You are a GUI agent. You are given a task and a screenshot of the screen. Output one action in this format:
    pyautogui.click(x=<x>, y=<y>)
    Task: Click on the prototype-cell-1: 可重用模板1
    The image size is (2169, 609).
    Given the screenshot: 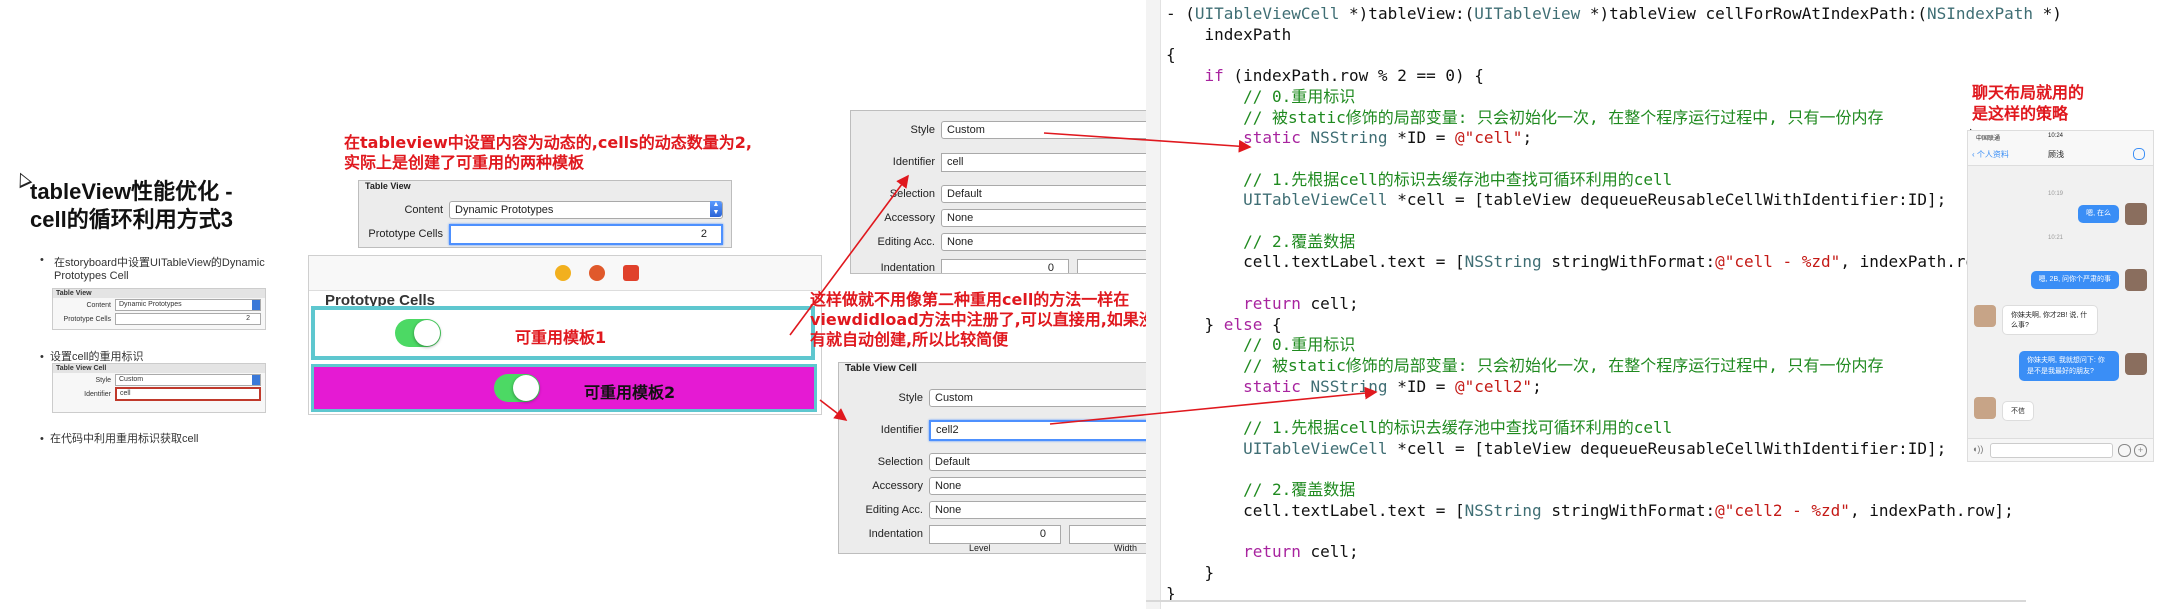 What is the action you would take?
    pyautogui.click(x=563, y=333)
    